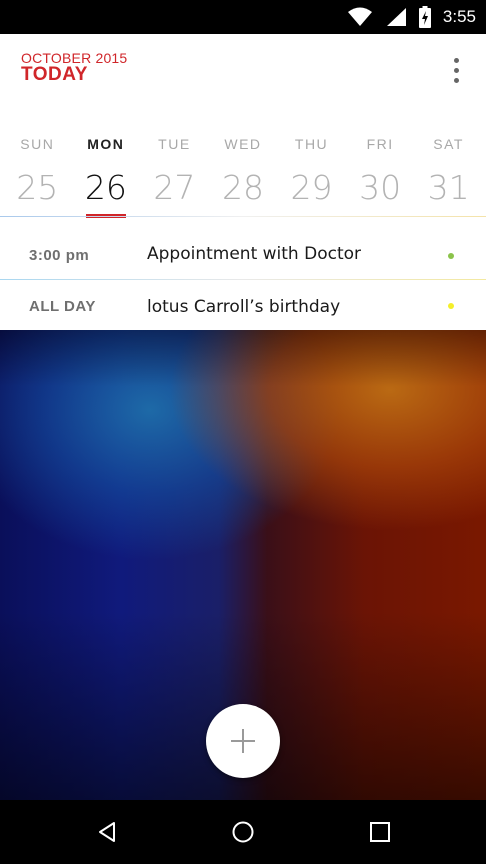 This screenshot has width=486, height=864. I want to click on battery-charging-icon, so click(424, 17).